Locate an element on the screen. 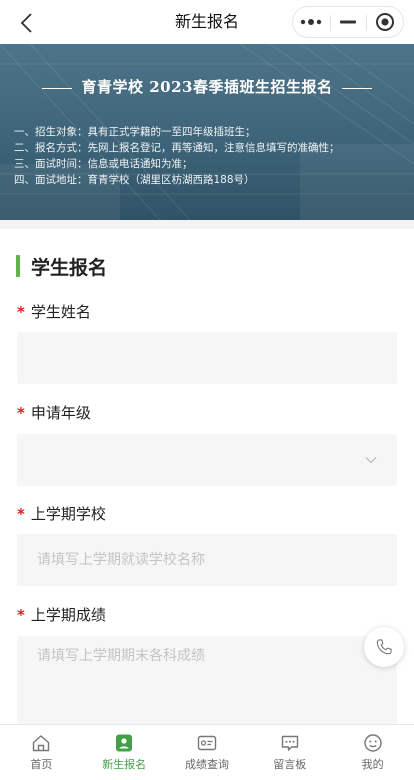 The height and width of the screenshot is (780, 414). id-card-icon is located at coordinates (207, 743).